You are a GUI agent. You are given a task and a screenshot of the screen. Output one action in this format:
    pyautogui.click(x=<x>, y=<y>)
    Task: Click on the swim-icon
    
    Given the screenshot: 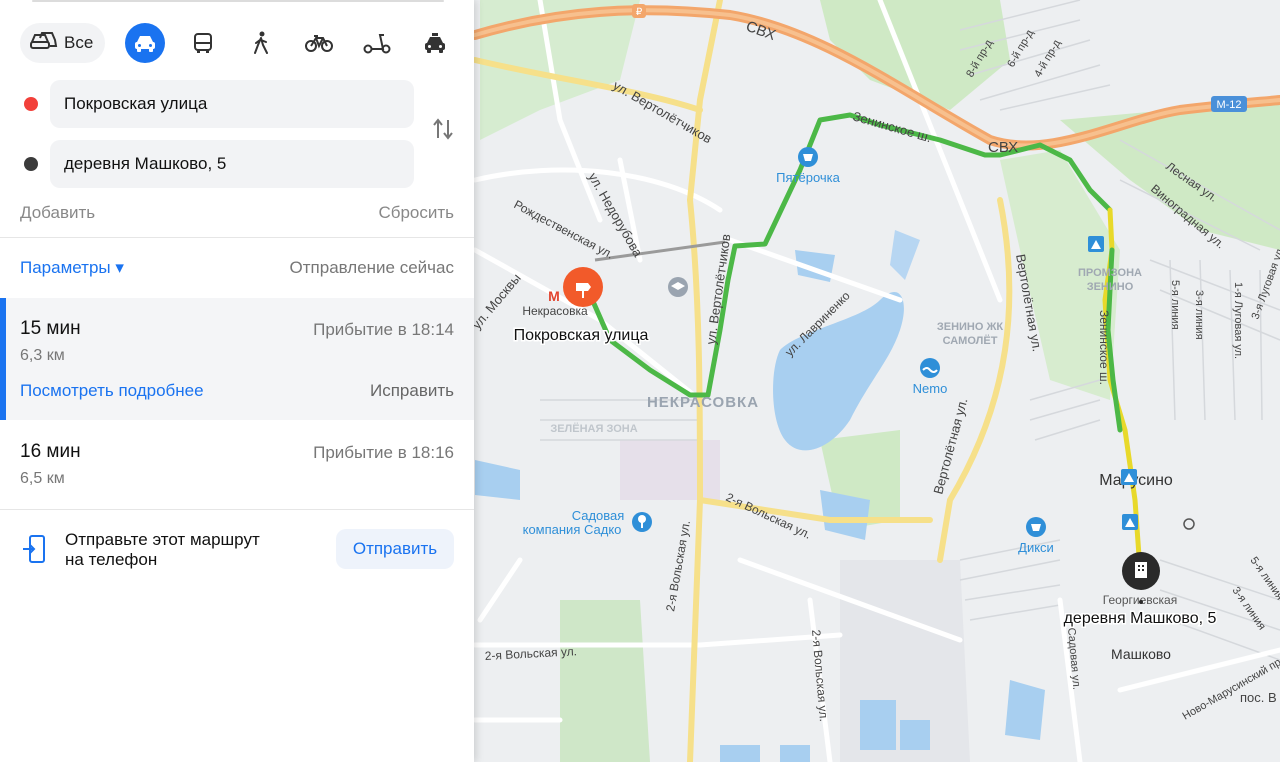 What is the action you would take?
    pyautogui.click(x=930, y=368)
    